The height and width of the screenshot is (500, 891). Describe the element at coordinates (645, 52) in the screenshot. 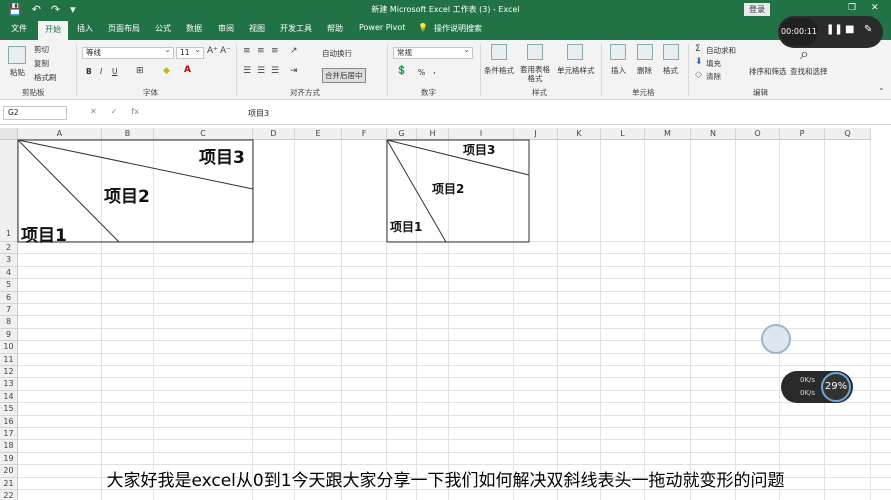

I see `delete-cells-icon` at that location.